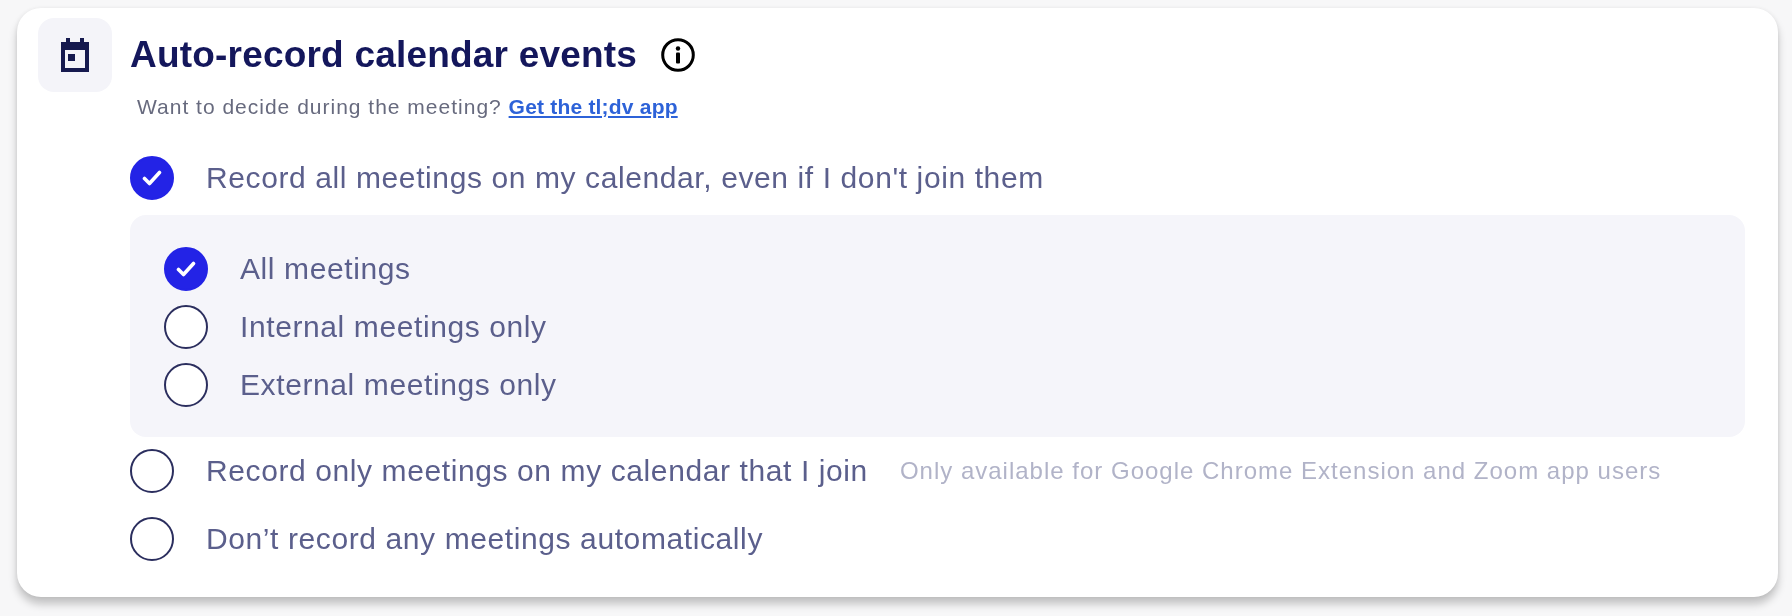 Image resolution: width=1792 pixels, height=616 pixels. I want to click on option-label: Don’t record any meetings automatically, so click(484, 539).